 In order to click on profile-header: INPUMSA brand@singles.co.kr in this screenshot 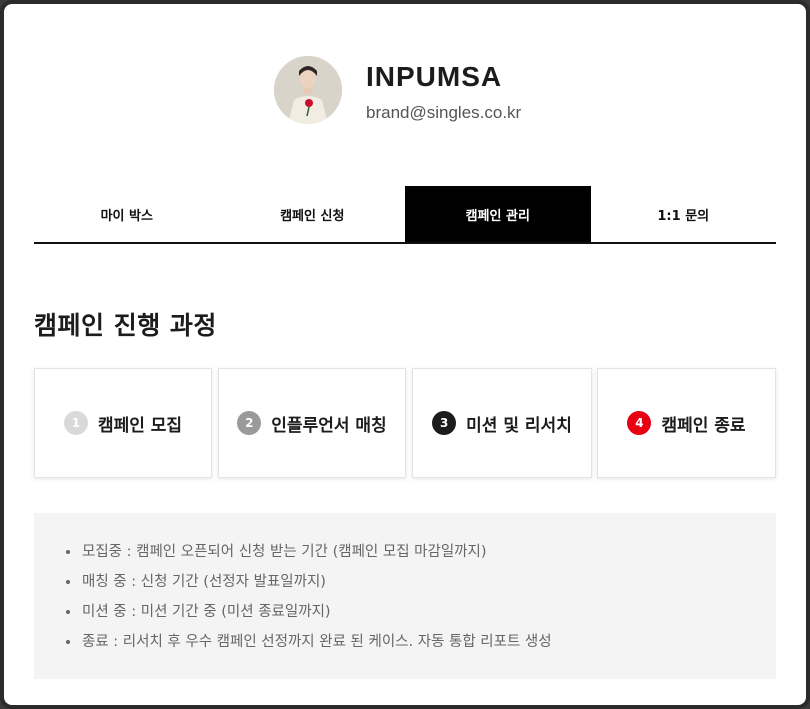, I will do `click(424, 94)`.